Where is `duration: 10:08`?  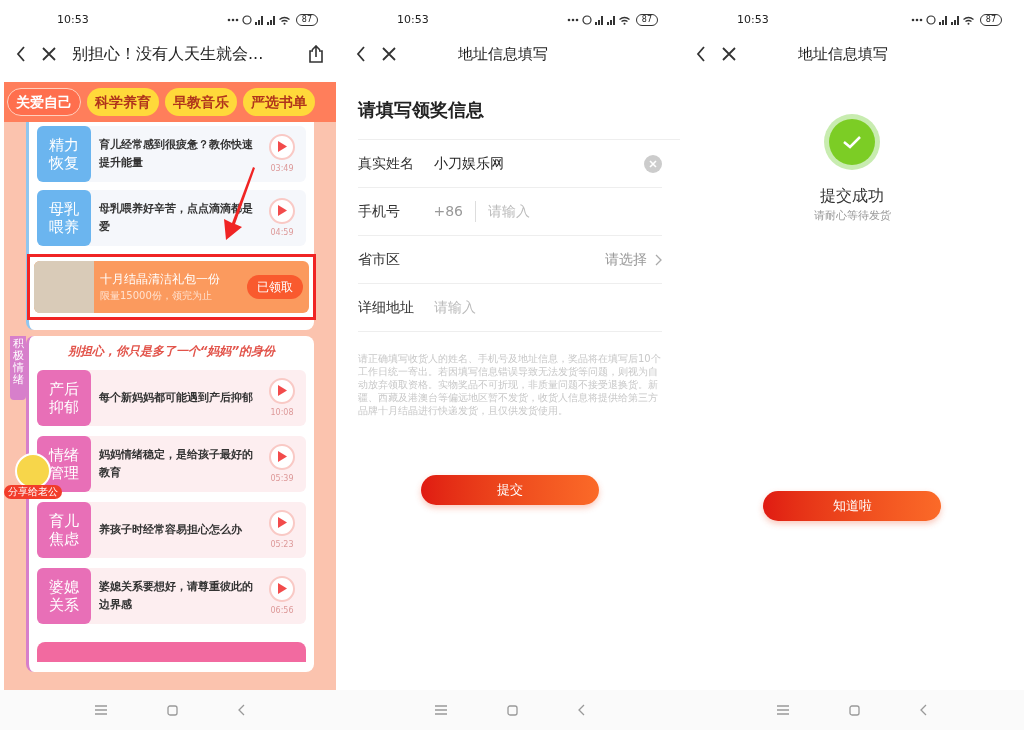
duration: 10:08 is located at coordinates (282, 412).